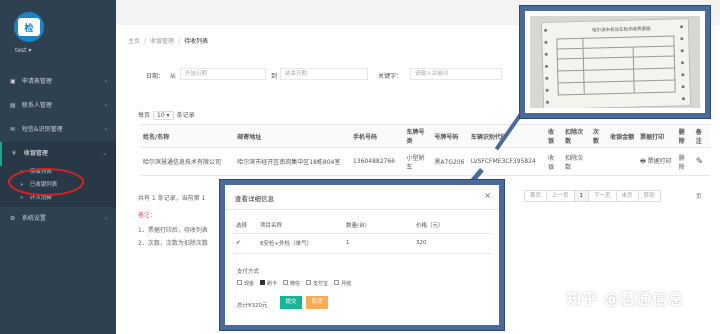  I want to click on note-line-2: 2．次数，次数为扣除次数, so click(173, 243).